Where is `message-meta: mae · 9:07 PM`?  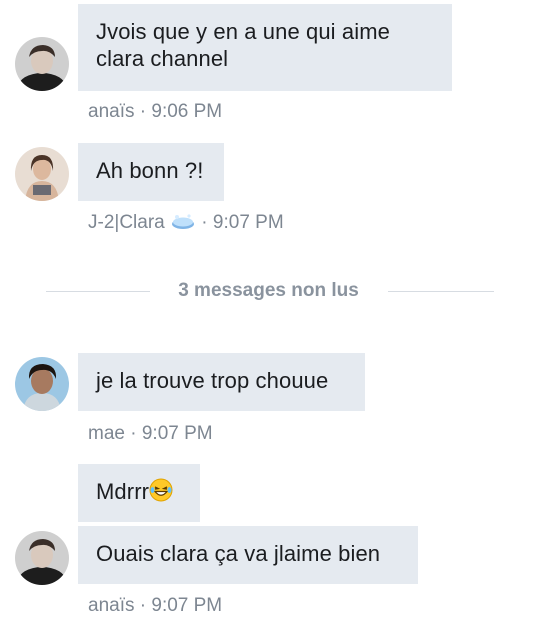 message-meta: mae · 9:07 PM is located at coordinates (150, 433).